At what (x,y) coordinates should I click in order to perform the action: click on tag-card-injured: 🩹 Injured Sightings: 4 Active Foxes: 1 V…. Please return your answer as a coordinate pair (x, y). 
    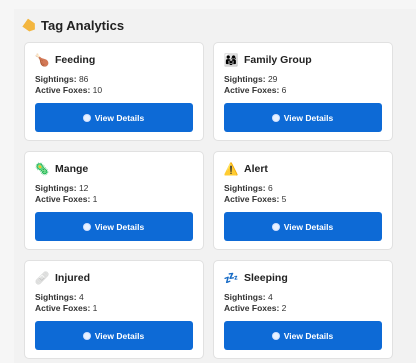
    Looking at the image, I should click on (114, 309).